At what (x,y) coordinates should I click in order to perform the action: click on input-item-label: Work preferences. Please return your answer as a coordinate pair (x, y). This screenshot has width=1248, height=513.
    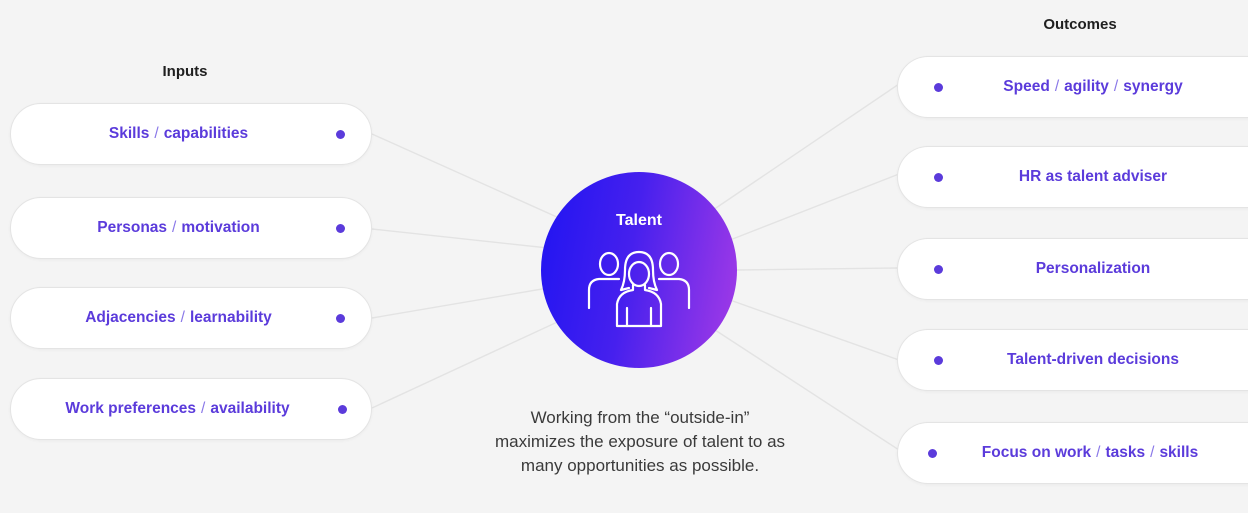
    Looking at the image, I should click on (131, 408).